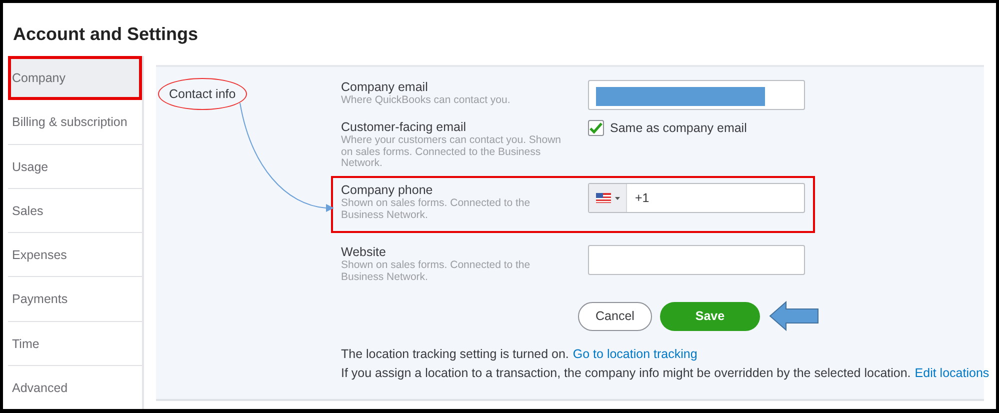 This screenshot has width=999, height=413. What do you see at coordinates (387, 190) in the screenshot?
I see `field-label: Company phone` at bounding box center [387, 190].